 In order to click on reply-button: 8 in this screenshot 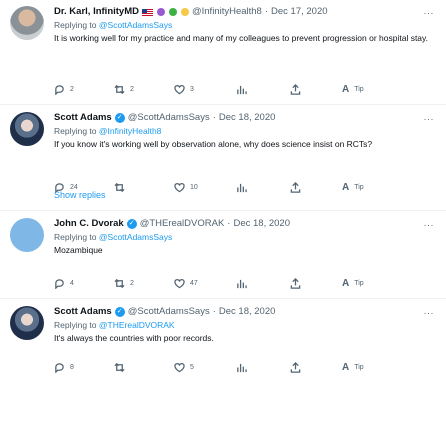, I will do `click(64, 367)`.